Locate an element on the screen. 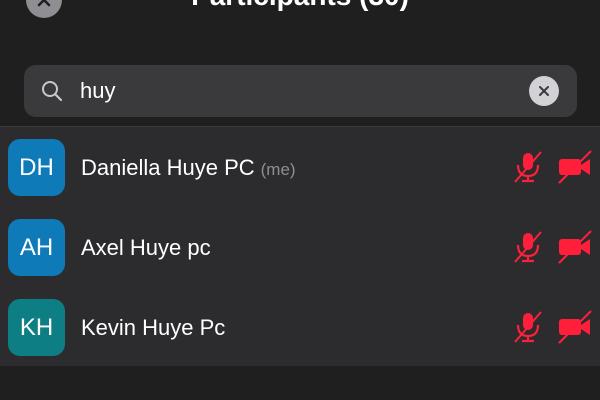 This screenshot has height=400, width=600. avatar: DH is located at coordinates (36, 167).